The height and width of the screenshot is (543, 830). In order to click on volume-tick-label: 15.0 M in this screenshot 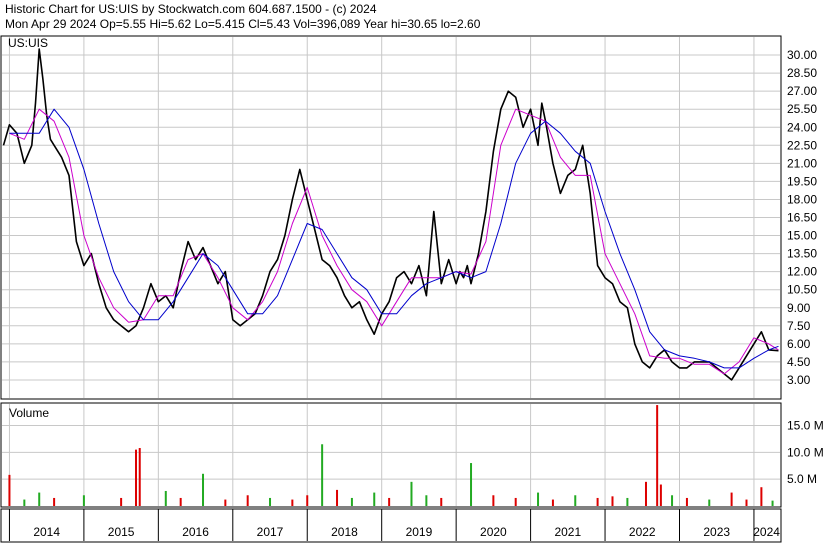, I will do `click(805, 425)`.